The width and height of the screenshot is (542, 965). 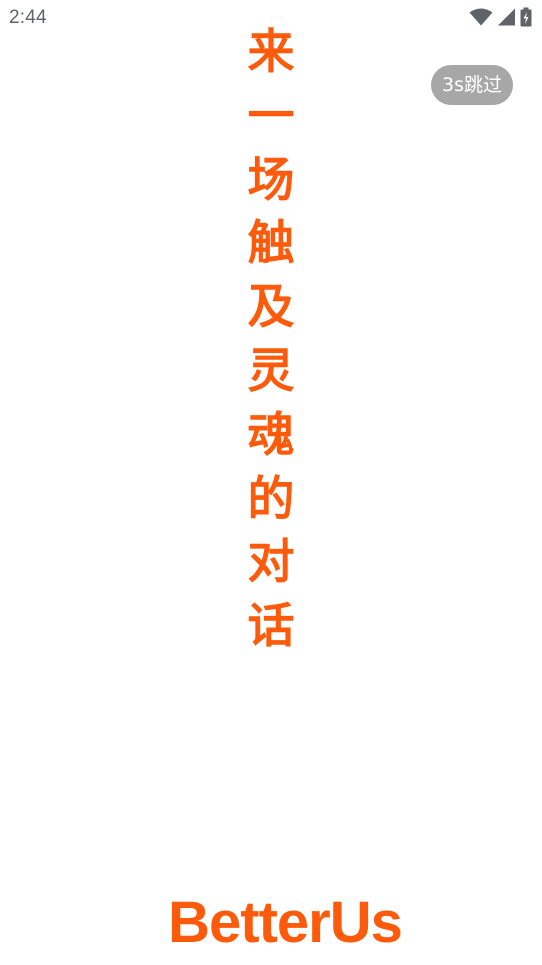 What do you see at coordinates (271, 52) in the screenshot?
I see `slogan-character: 来` at bounding box center [271, 52].